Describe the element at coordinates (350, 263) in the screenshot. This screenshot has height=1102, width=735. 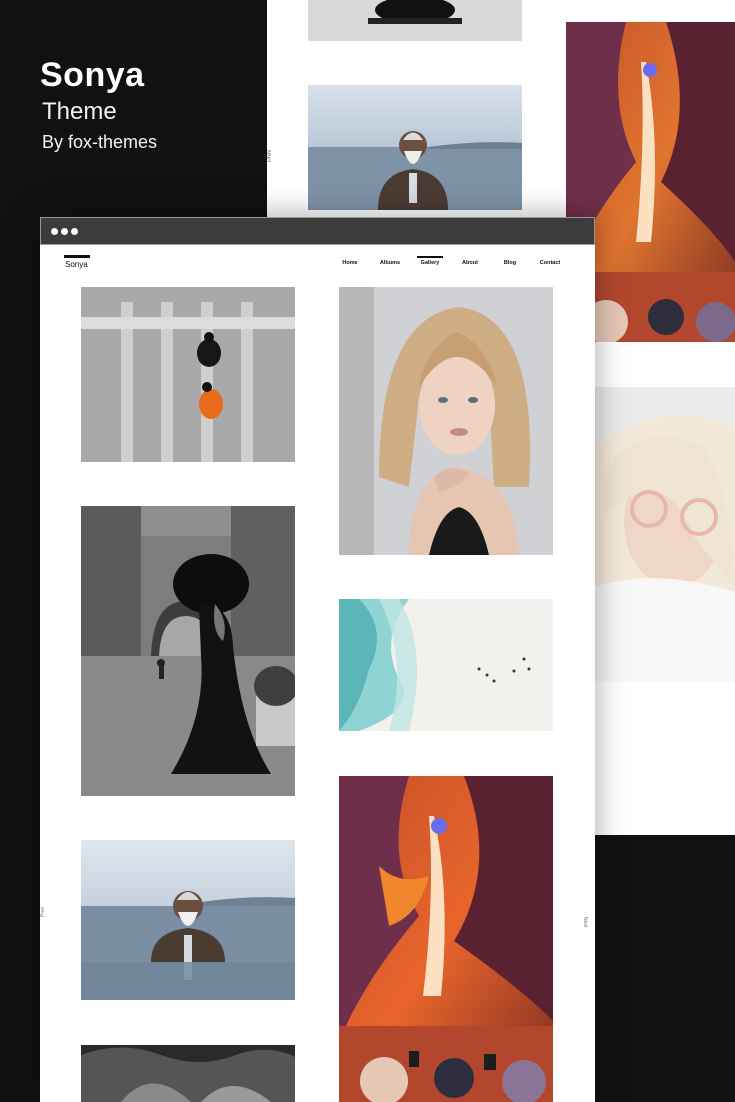
I see `nav-home: Home` at that location.